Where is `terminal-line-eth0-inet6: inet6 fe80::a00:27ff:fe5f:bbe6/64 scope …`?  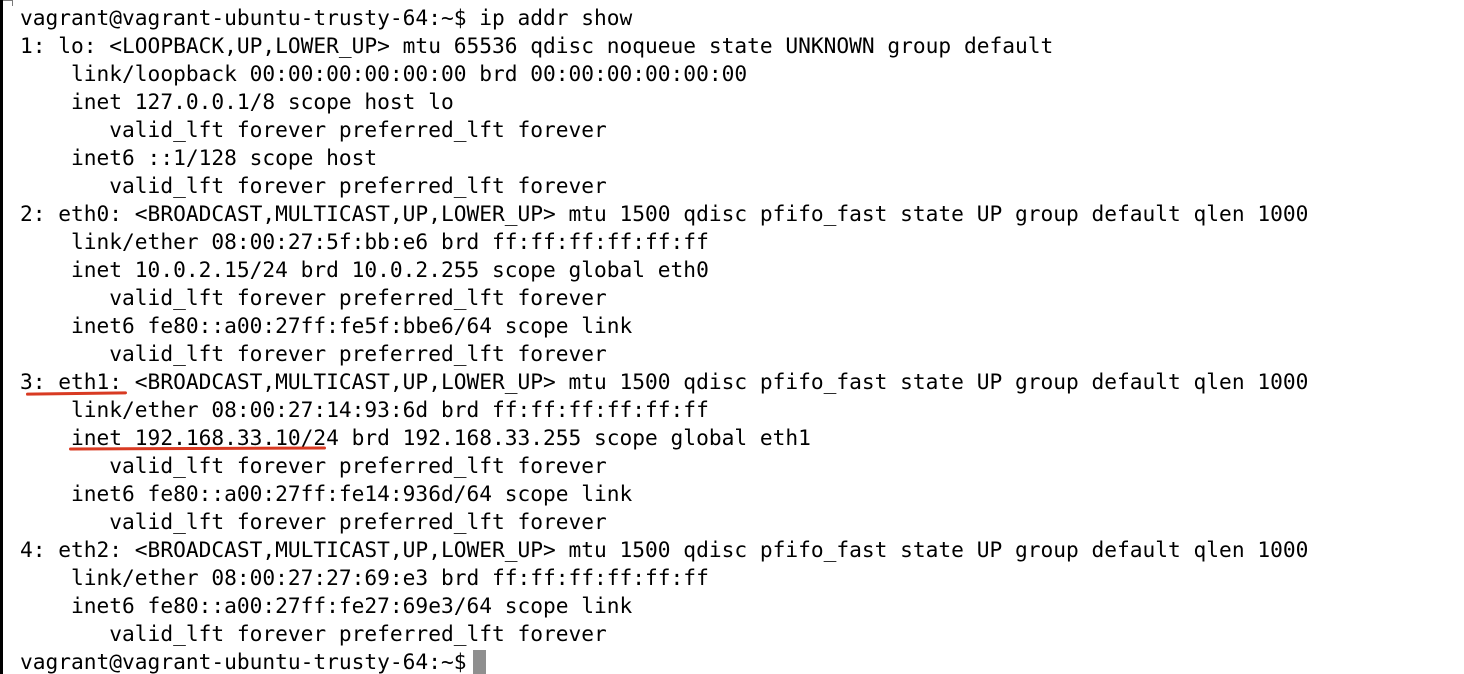
terminal-line-eth0-inet6: inet6 fe80::a00:27ff:fe5f:bbe6/64 scope … is located at coordinates (326, 325).